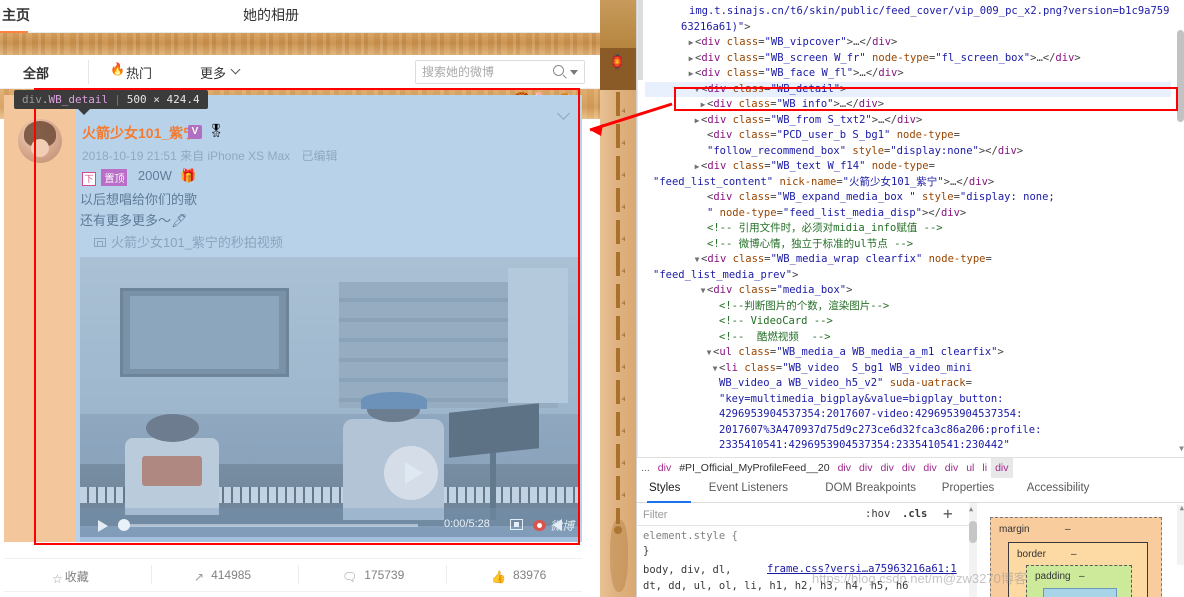  Describe the element at coordinates (908, 338) in the screenshot. I see `dom-tree-row: <!-- 酷燃视频 -->` at that location.